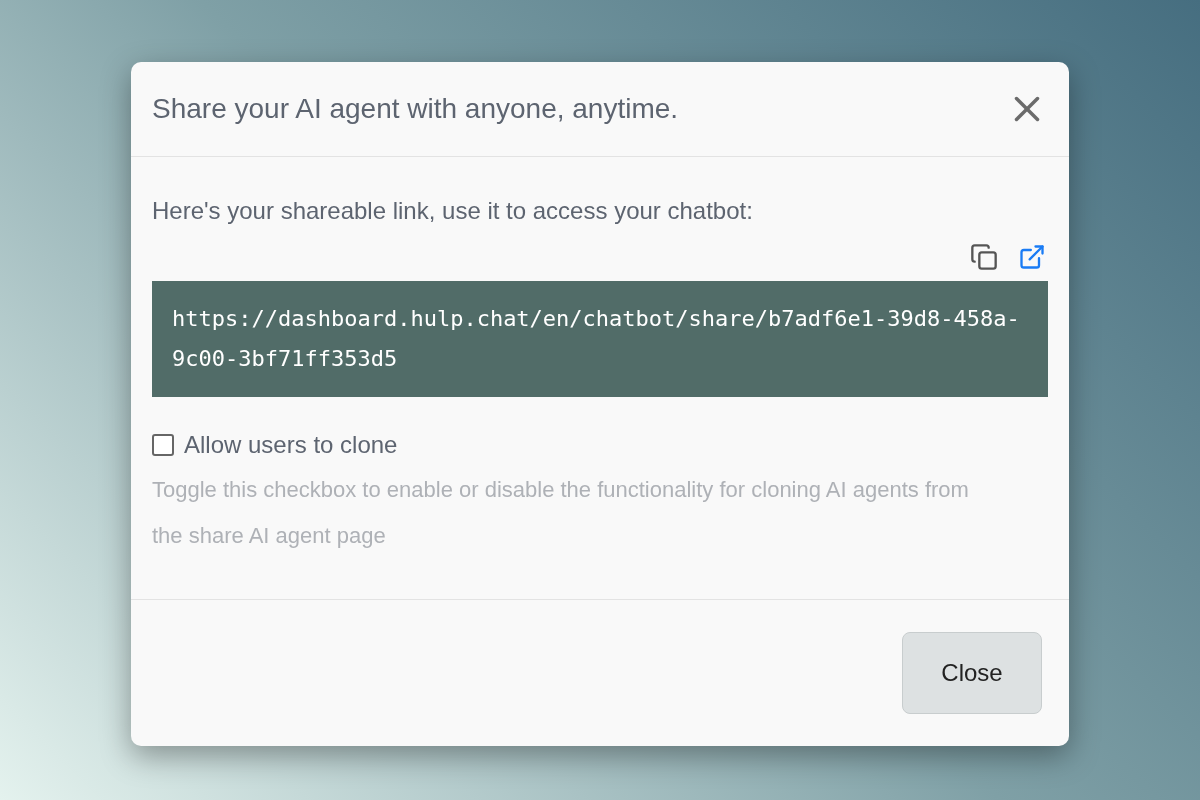  Describe the element at coordinates (972, 673) in the screenshot. I see `close-button: Close` at that location.